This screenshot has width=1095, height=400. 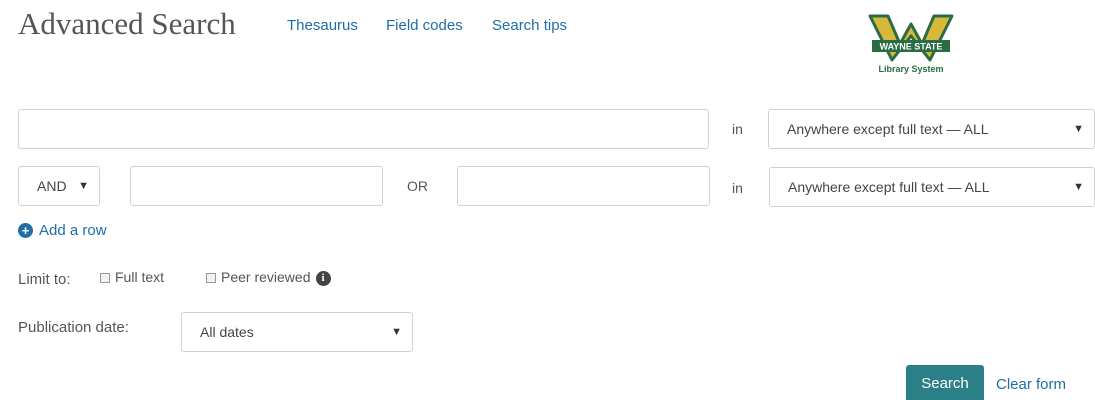 I want to click on peer-reviewed-checkbox, so click(x=211, y=278).